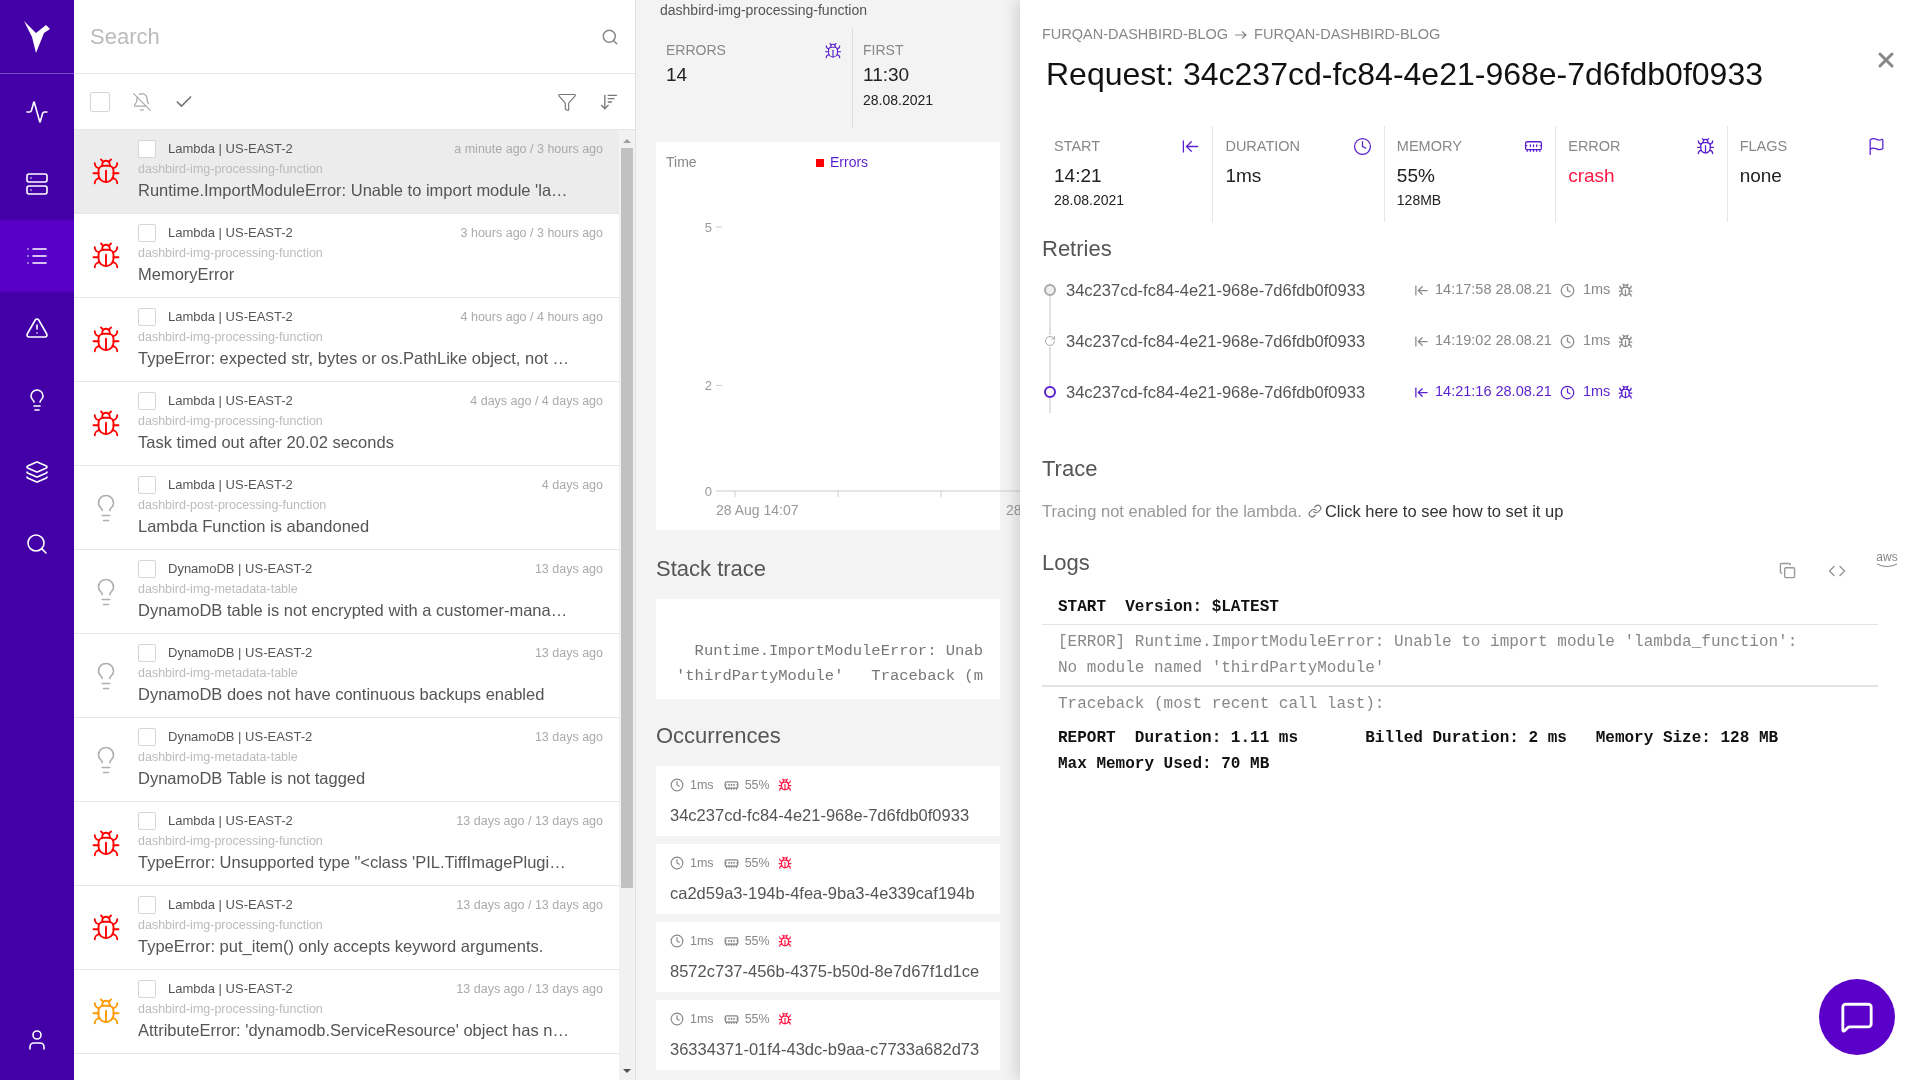 Image resolution: width=1920 pixels, height=1080 pixels. Describe the element at coordinates (37, 36) in the screenshot. I see `bird-logo-icon` at that location.